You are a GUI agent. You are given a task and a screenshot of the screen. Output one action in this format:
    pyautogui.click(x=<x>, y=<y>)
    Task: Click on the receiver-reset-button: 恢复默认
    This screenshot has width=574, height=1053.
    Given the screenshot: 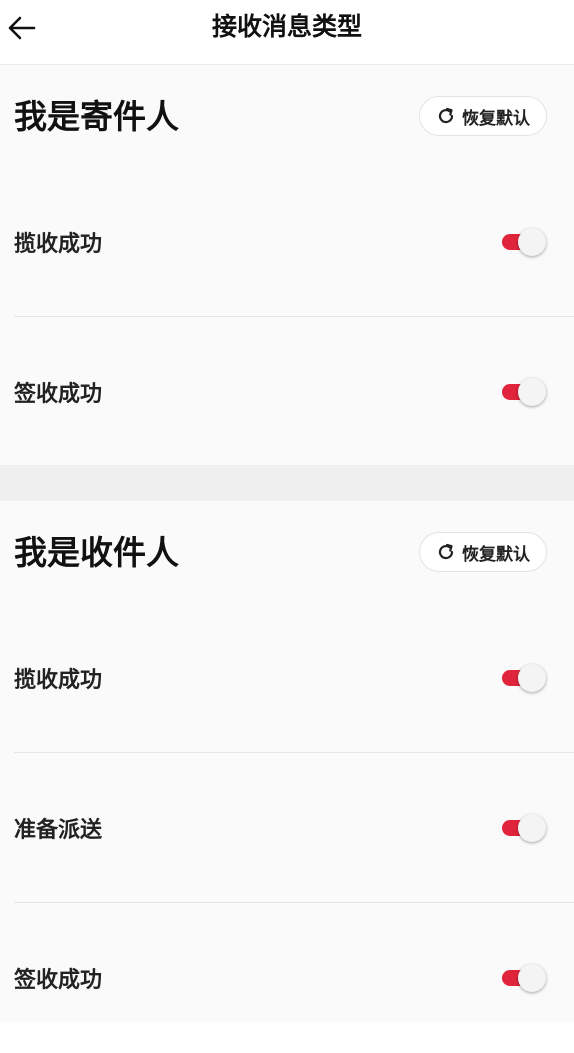 What is the action you would take?
    pyautogui.click(x=483, y=552)
    